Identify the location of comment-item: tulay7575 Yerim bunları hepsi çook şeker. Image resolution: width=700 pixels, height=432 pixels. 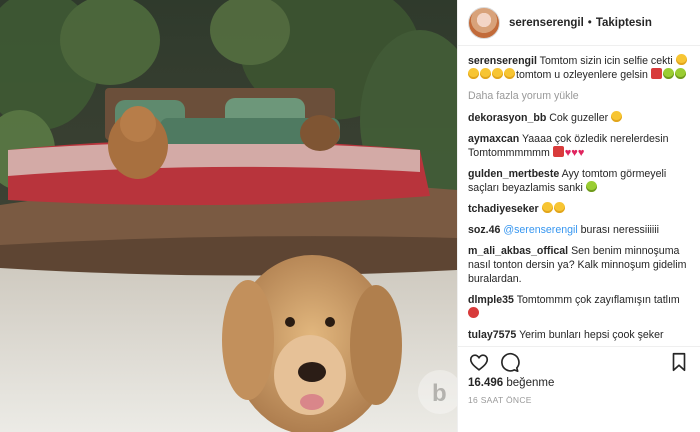
(579, 335).